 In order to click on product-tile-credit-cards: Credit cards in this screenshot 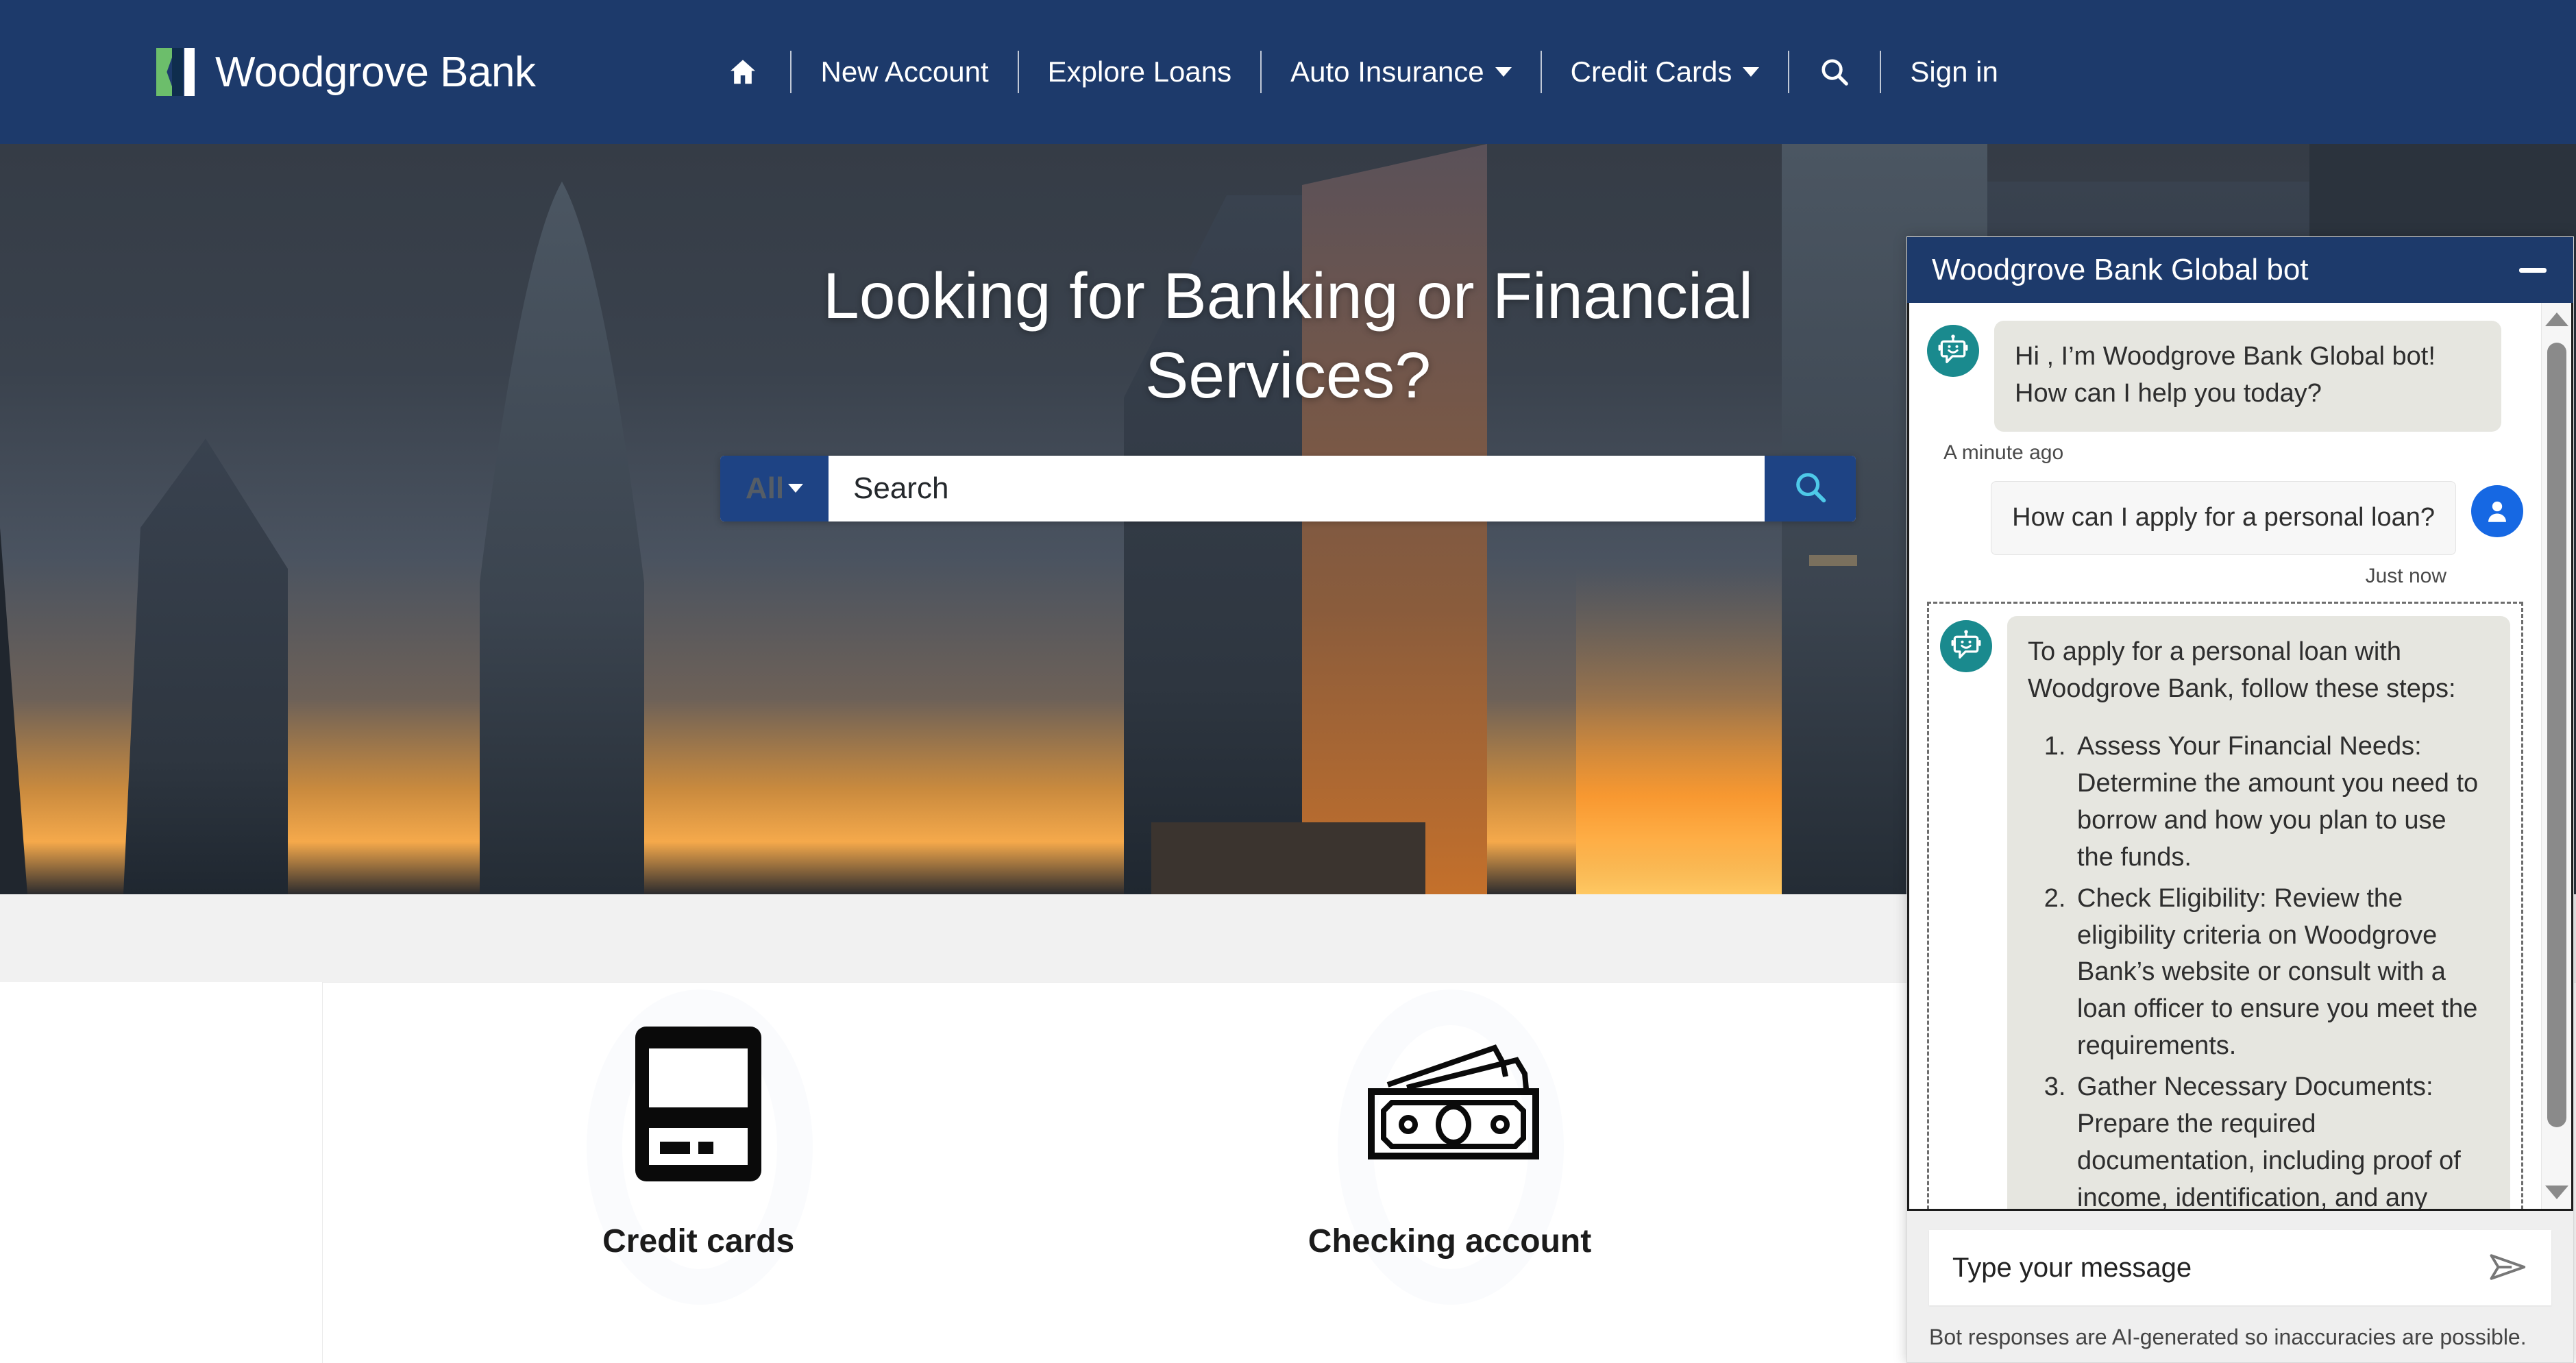, I will do `click(699, 1144)`.